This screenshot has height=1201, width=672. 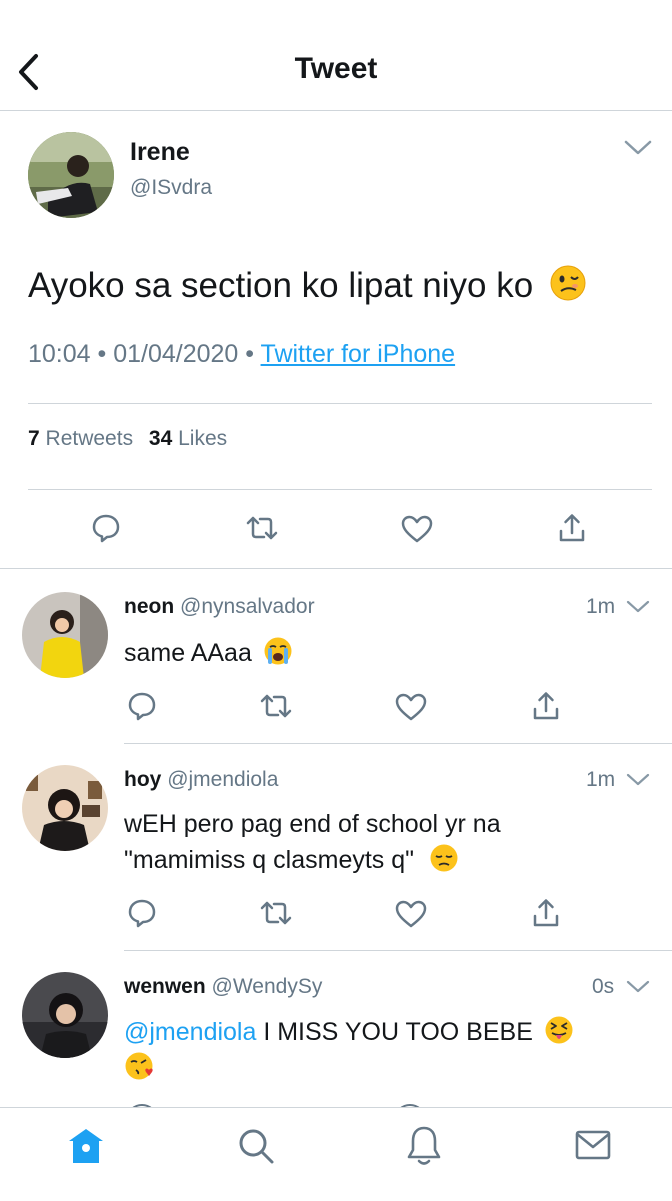 I want to click on loudly-crying-face-emoji, so click(x=278, y=654).